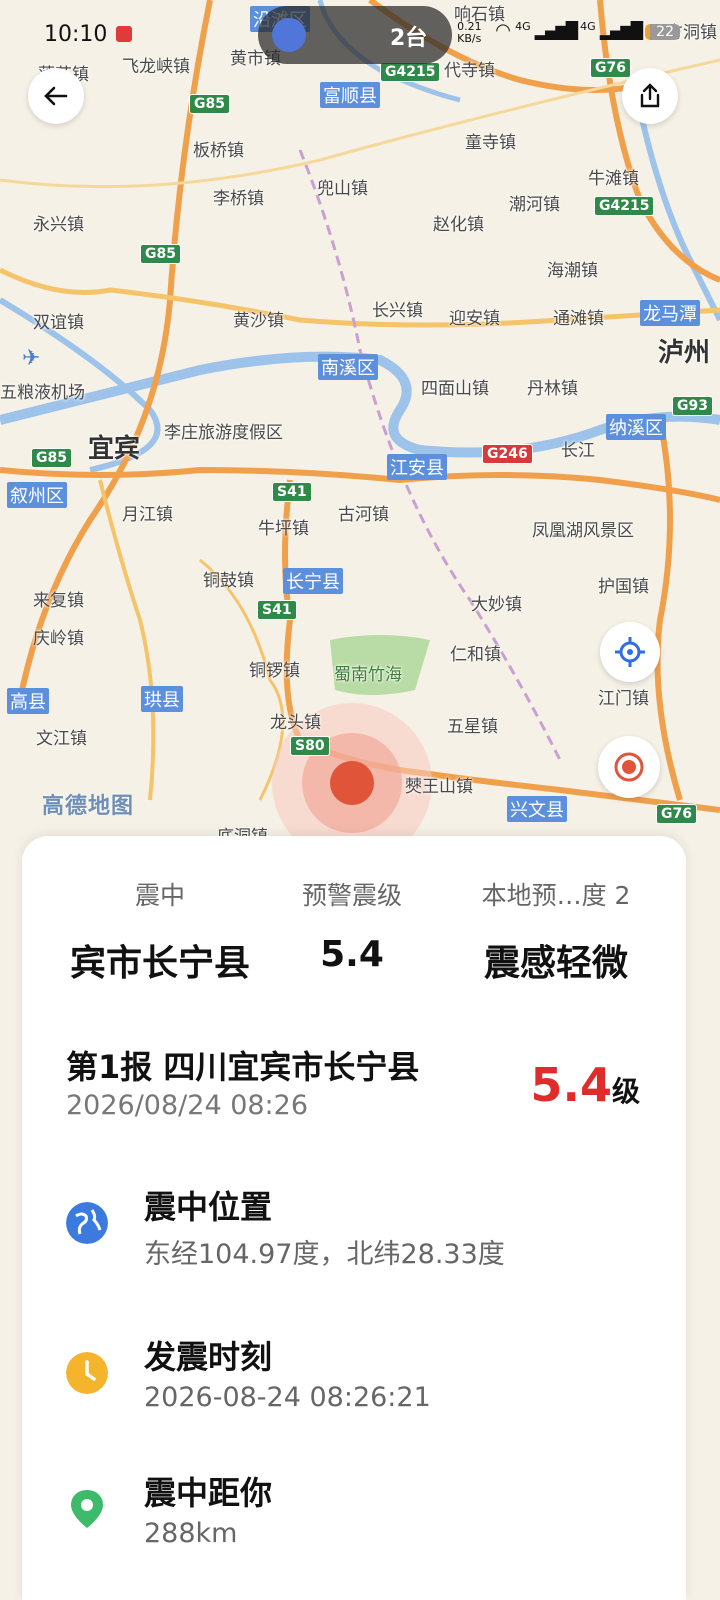 The image size is (720, 1600). I want to click on map-label: 铜鼓镇, so click(228, 581).